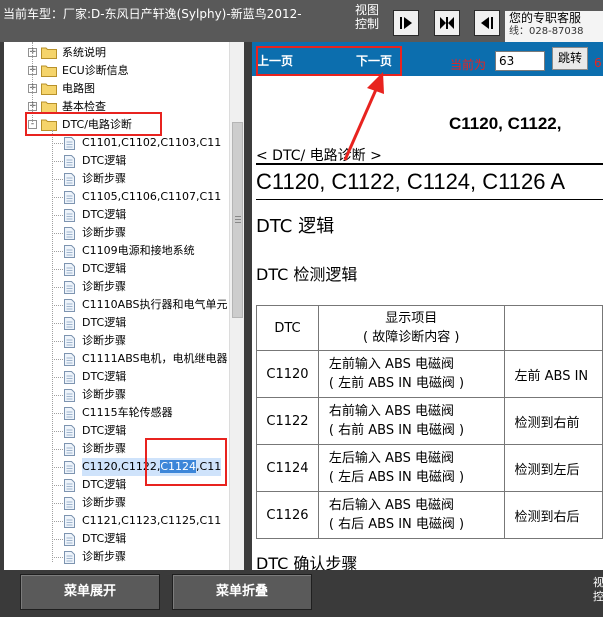 The image size is (603, 617). Describe the element at coordinates (391, 505) in the screenshot. I see `cell-line: 右后输入 ABS 电磁阀` at that location.